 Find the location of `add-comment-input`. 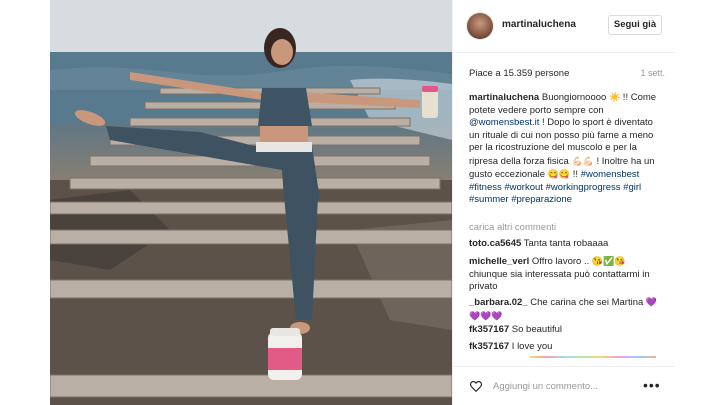

add-comment-input is located at coordinates (558, 386).